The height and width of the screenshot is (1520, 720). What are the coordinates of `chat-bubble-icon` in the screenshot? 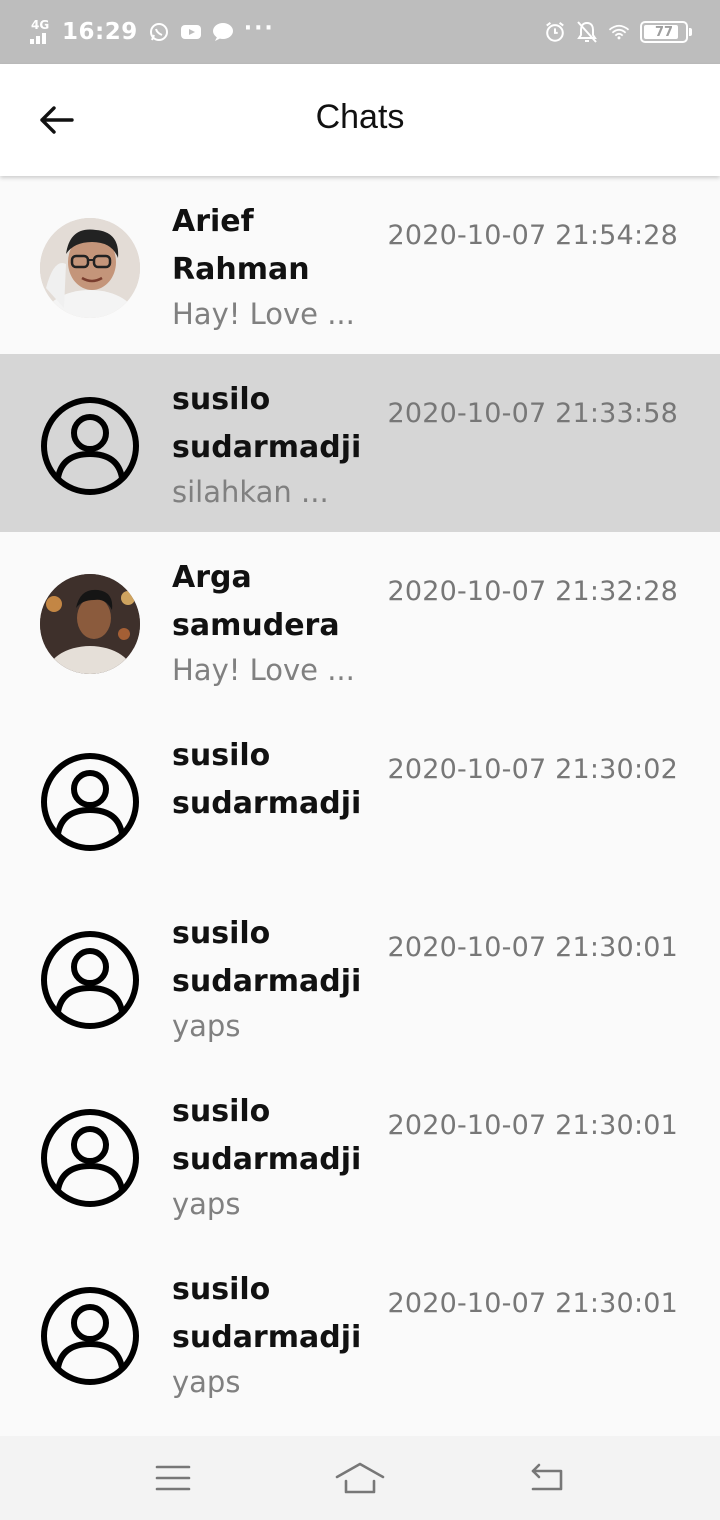 It's located at (223, 32).